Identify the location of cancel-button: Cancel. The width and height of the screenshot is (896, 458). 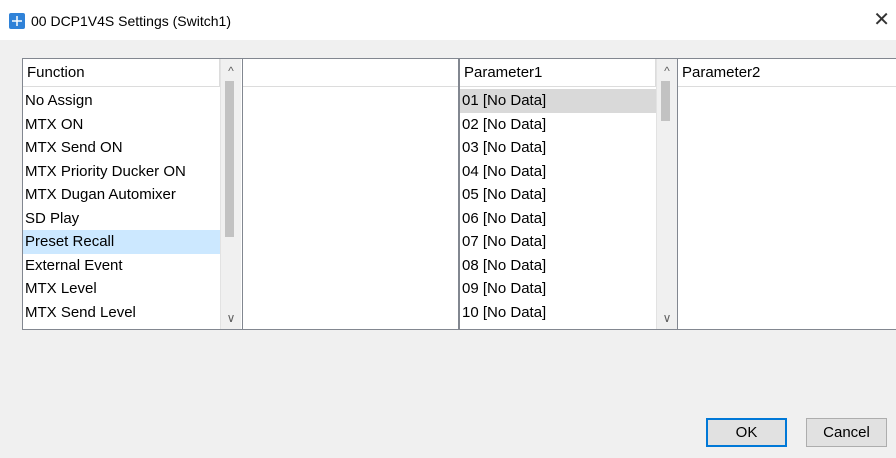
(846, 432).